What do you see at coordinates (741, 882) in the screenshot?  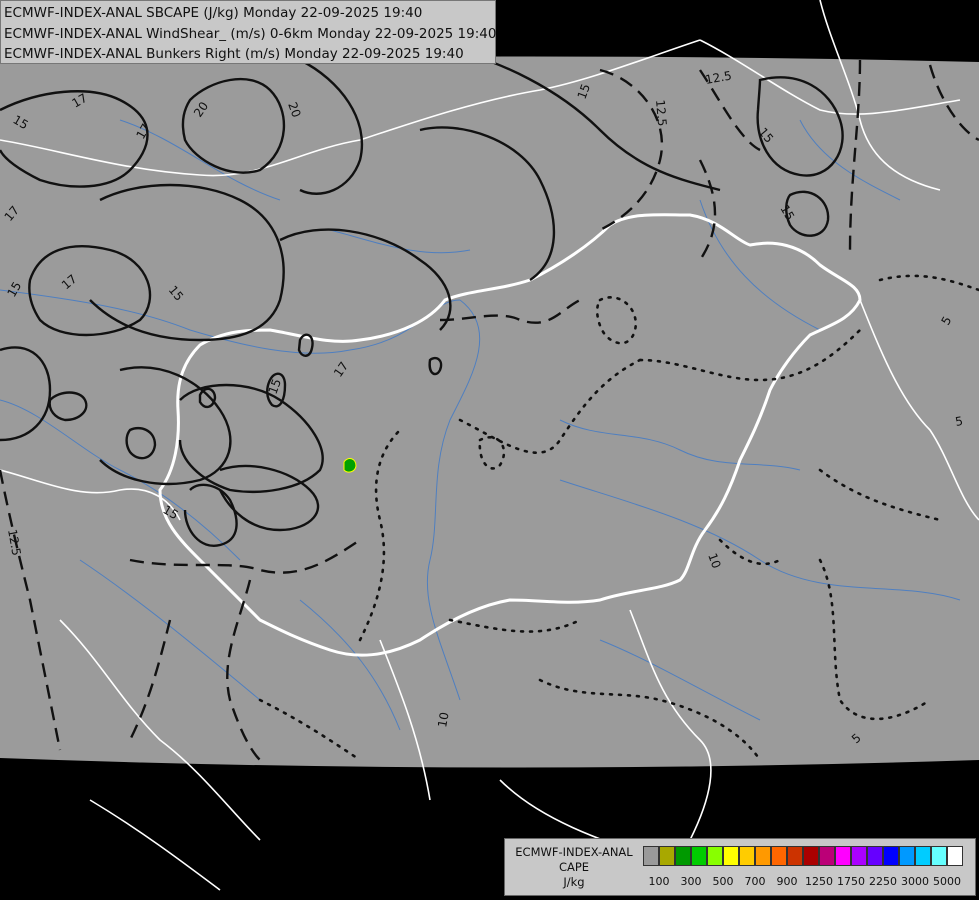 I see `legend-tick-labels: 100 300 500 700 900 1250 1750 2250 3000 5000` at bounding box center [741, 882].